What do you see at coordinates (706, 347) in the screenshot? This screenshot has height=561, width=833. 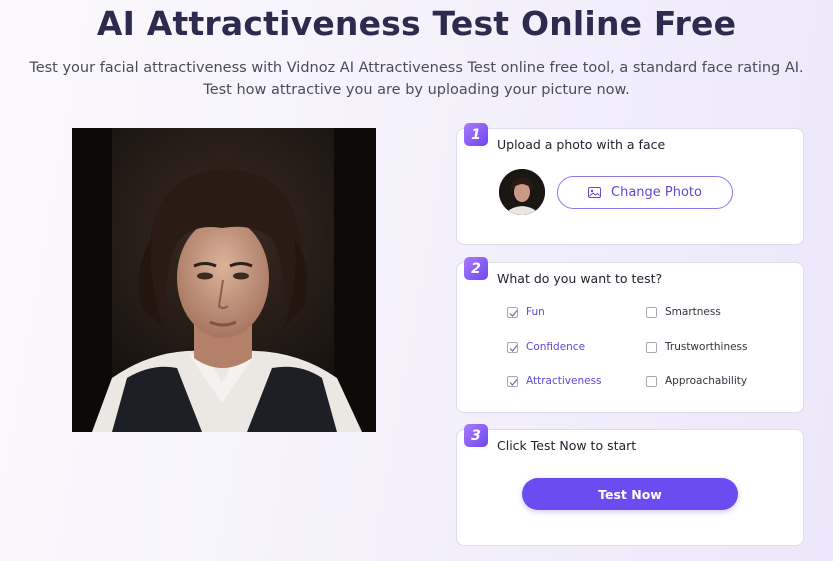 I see `option-trustworthiness-label: Trustworthiness` at bounding box center [706, 347].